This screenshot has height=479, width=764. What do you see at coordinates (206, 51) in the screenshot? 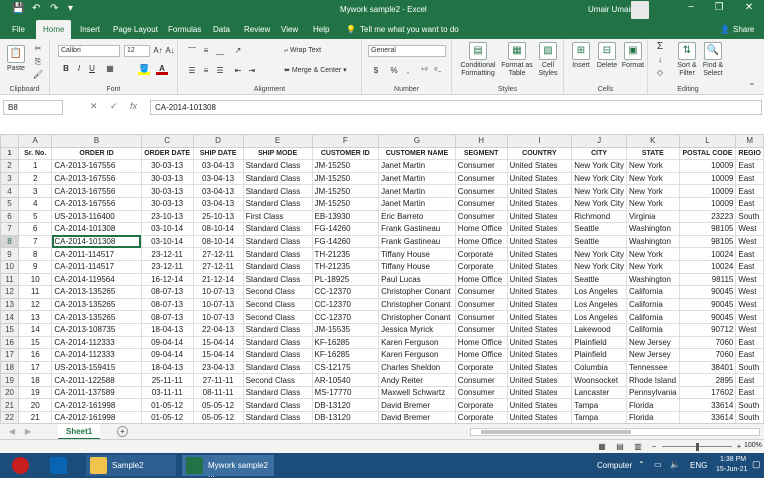
I see `align-middle-icon: ≡` at bounding box center [206, 51].